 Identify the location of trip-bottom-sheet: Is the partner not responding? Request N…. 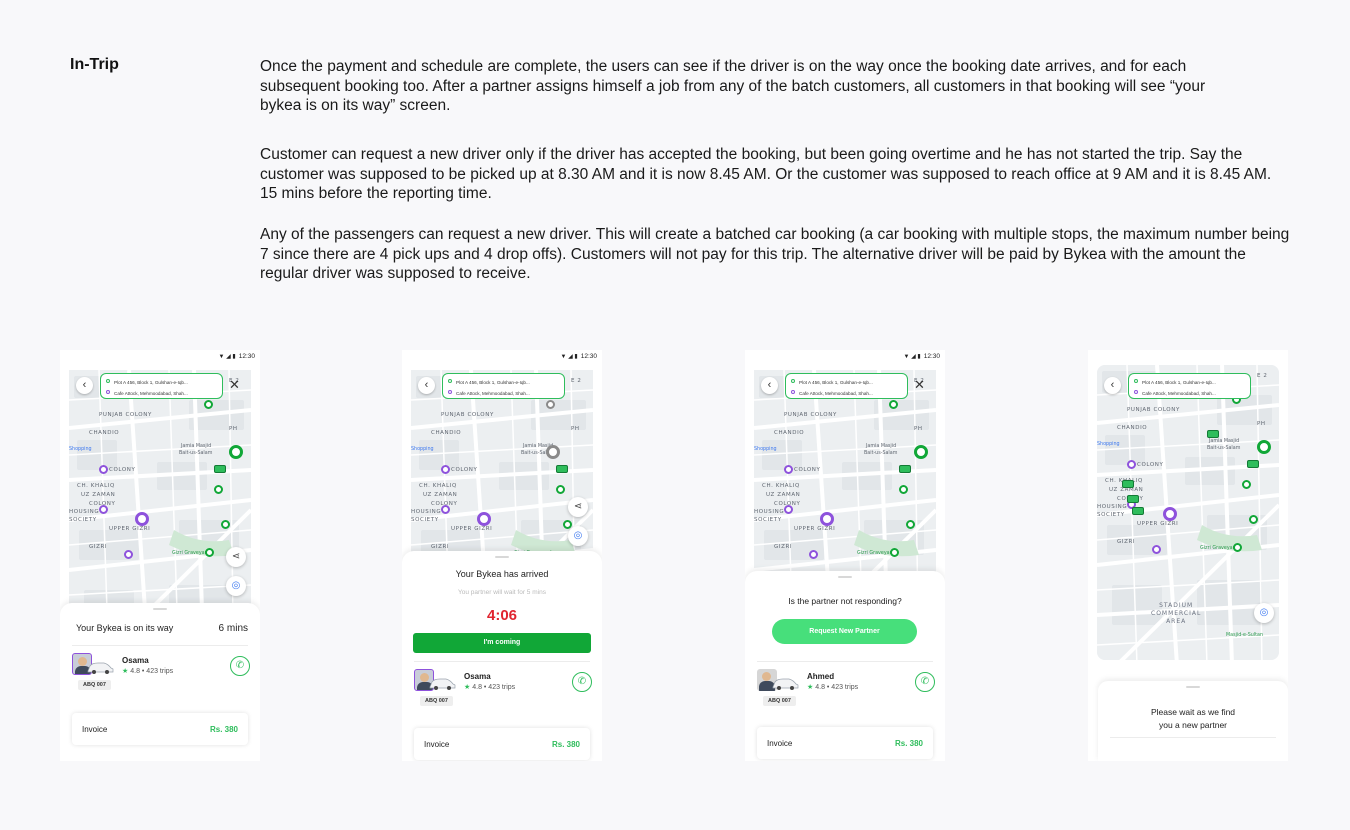
(845, 666).